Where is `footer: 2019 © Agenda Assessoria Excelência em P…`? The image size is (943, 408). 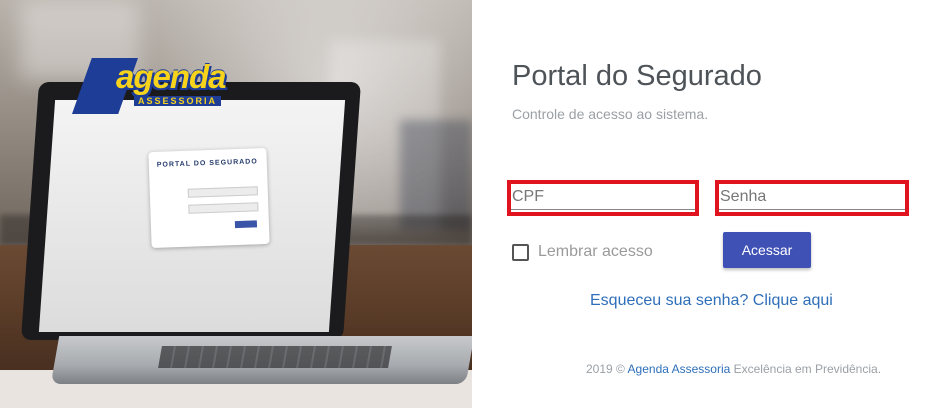
footer: 2019 © Agenda Assessoria Excelência em P… is located at coordinates (733, 369).